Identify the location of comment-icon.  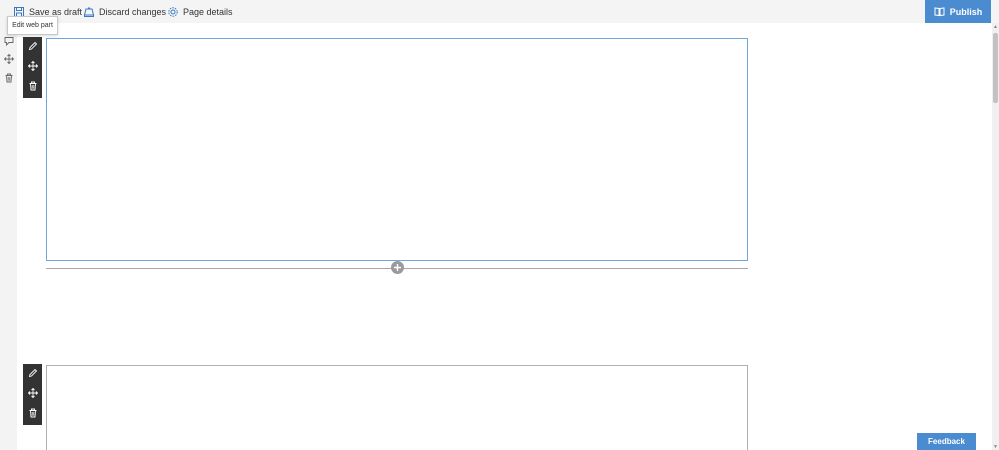
(8, 40).